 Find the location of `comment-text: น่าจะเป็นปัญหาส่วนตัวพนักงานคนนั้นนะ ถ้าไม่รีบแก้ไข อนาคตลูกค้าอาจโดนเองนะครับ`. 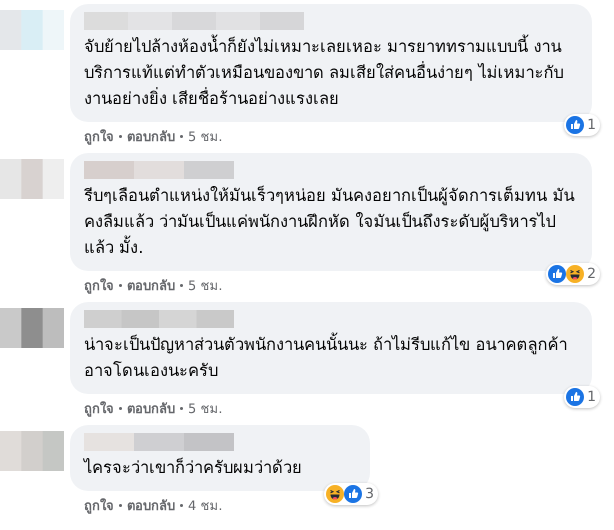

comment-text: น่าจะเป็นปัญหาส่วนตัวพนักงานคนนั้นนะ ถ้าไม่รีบแก้ไข อนาคตลูกค้าอาจโดนเองนะครับ is located at coordinates (331, 358).